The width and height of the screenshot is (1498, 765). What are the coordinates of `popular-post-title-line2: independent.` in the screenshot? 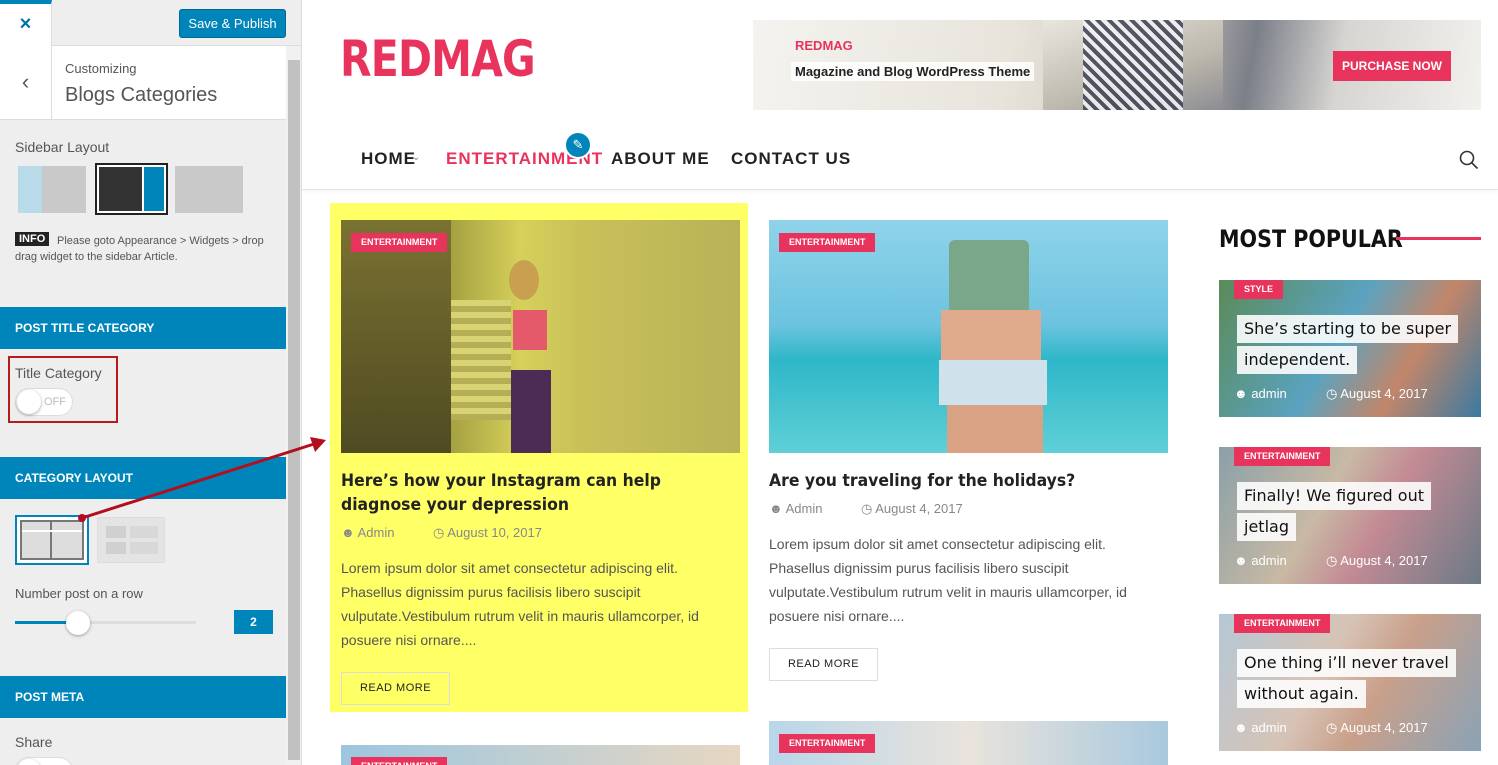 It's located at (1297, 360).